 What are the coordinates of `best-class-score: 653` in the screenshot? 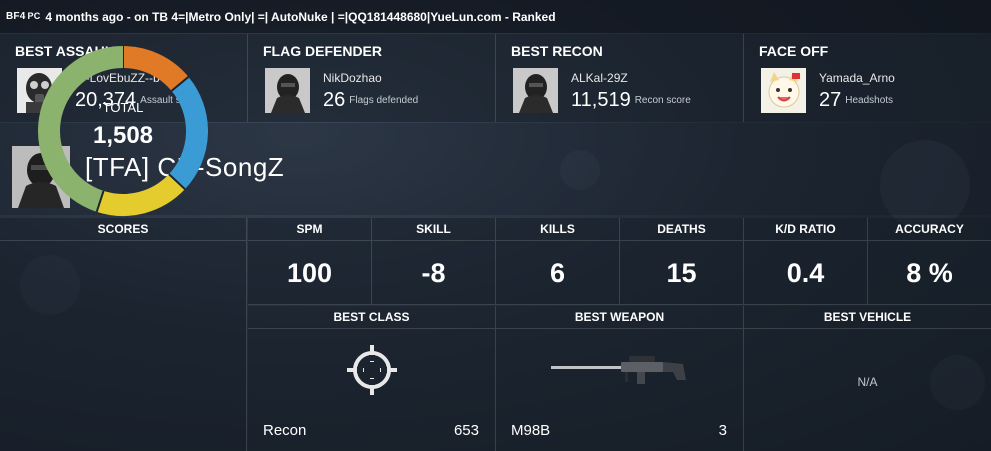 It's located at (466, 430).